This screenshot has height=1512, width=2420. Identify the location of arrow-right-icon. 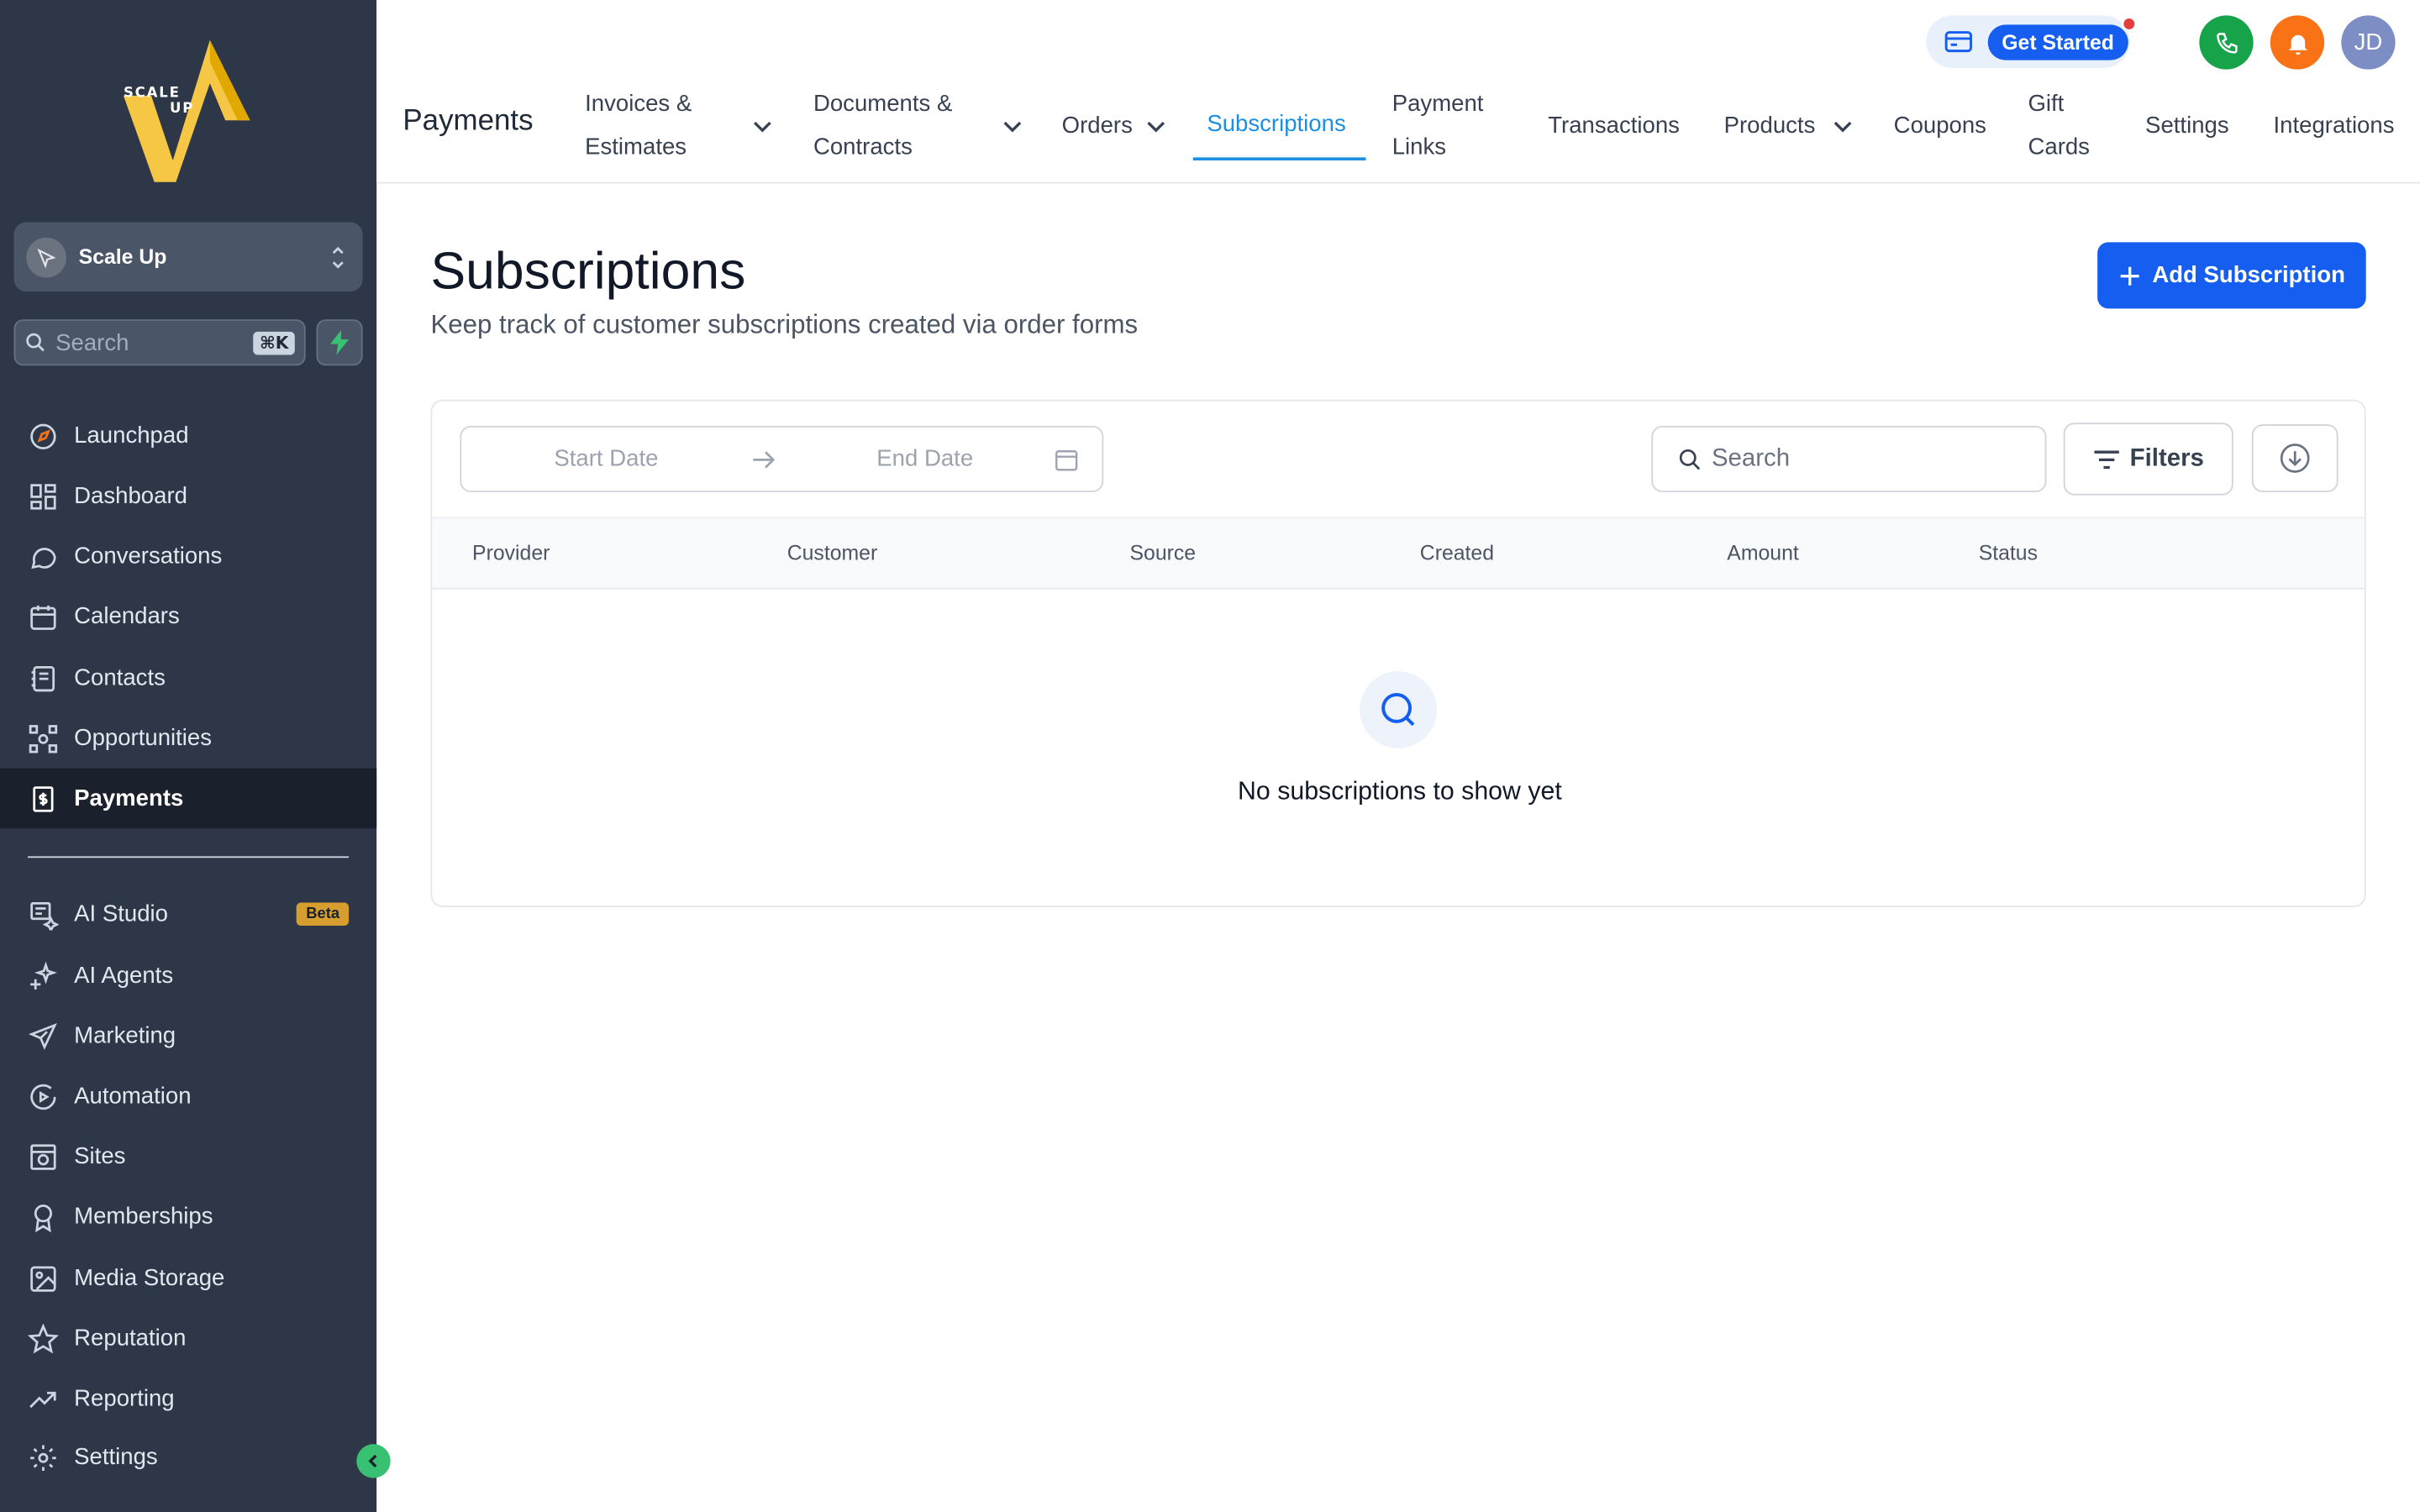
(764, 460).